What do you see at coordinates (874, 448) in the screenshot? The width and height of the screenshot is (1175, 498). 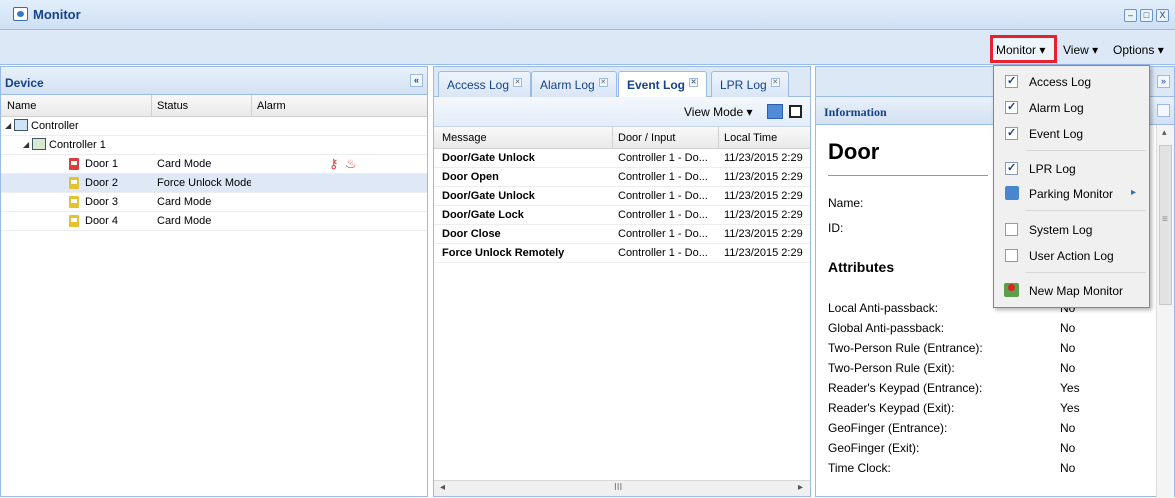 I see `attribute-label: GeoFinger (Exit):` at bounding box center [874, 448].